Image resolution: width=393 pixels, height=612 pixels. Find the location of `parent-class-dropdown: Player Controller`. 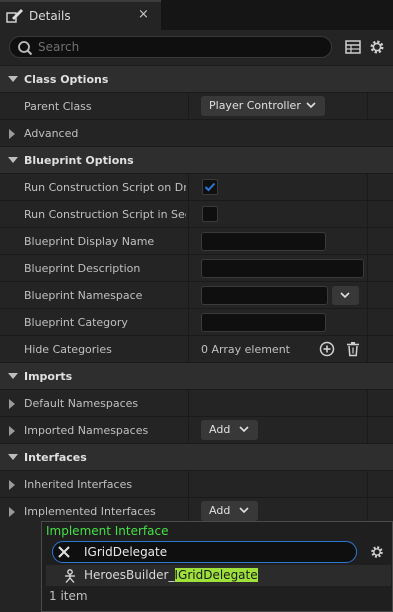

parent-class-dropdown: Player Controller is located at coordinates (263, 106).